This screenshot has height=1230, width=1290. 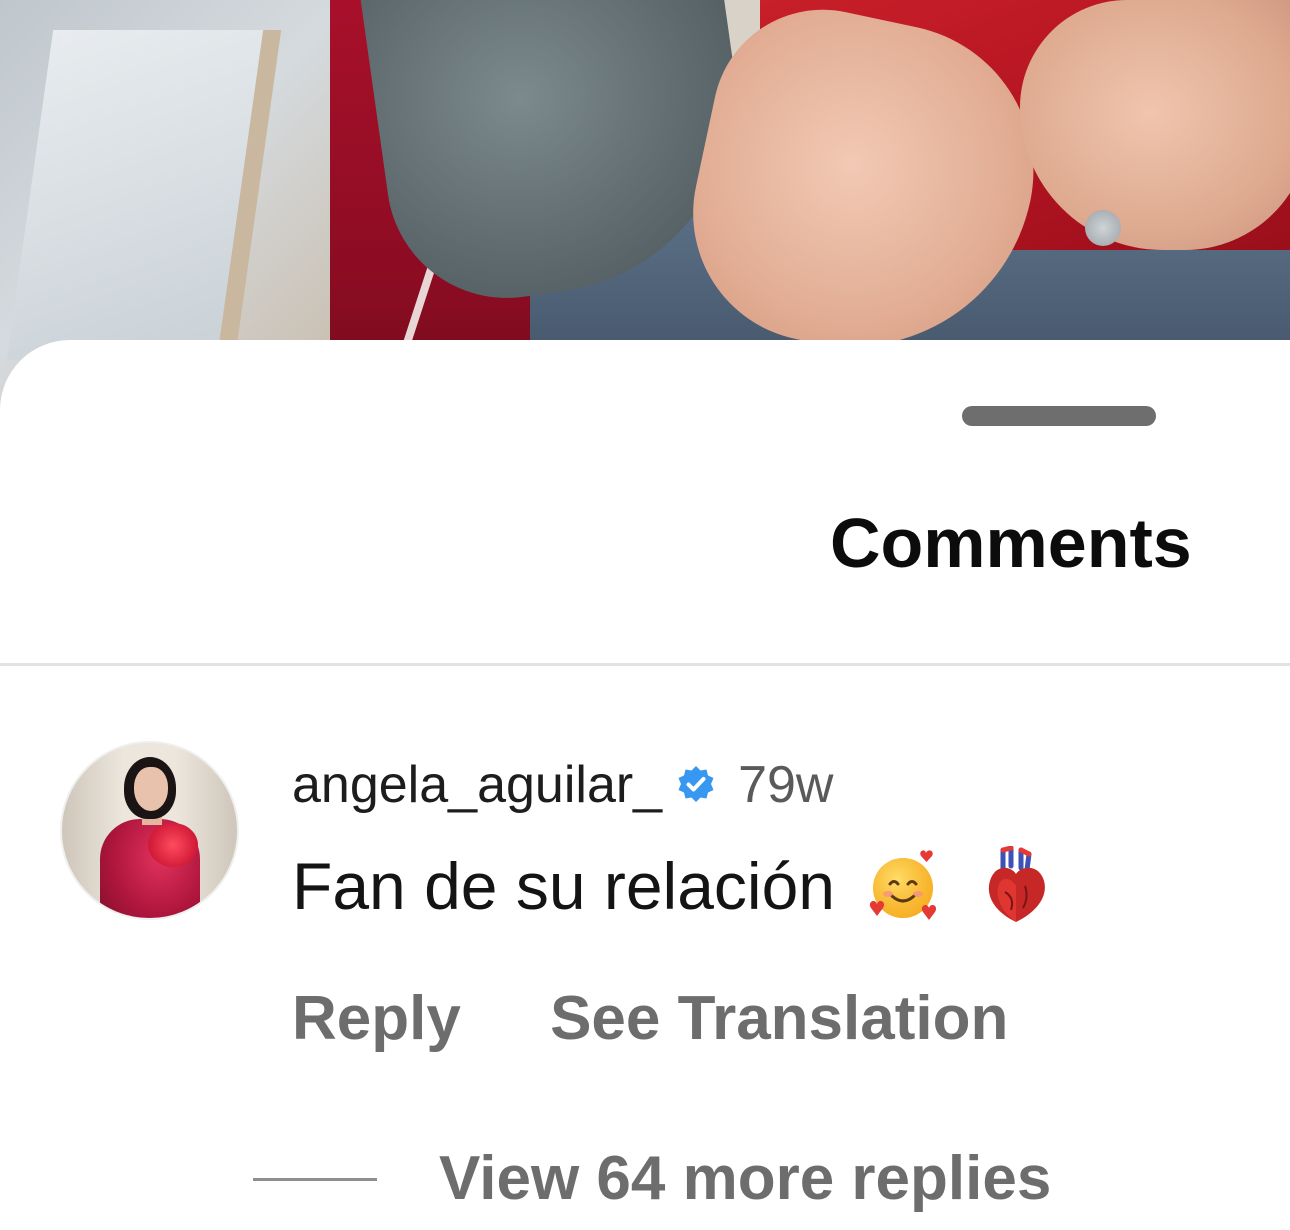 What do you see at coordinates (1059, 416) in the screenshot?
I see `sheet-drag-handle` at bounding box center [1059, 416].